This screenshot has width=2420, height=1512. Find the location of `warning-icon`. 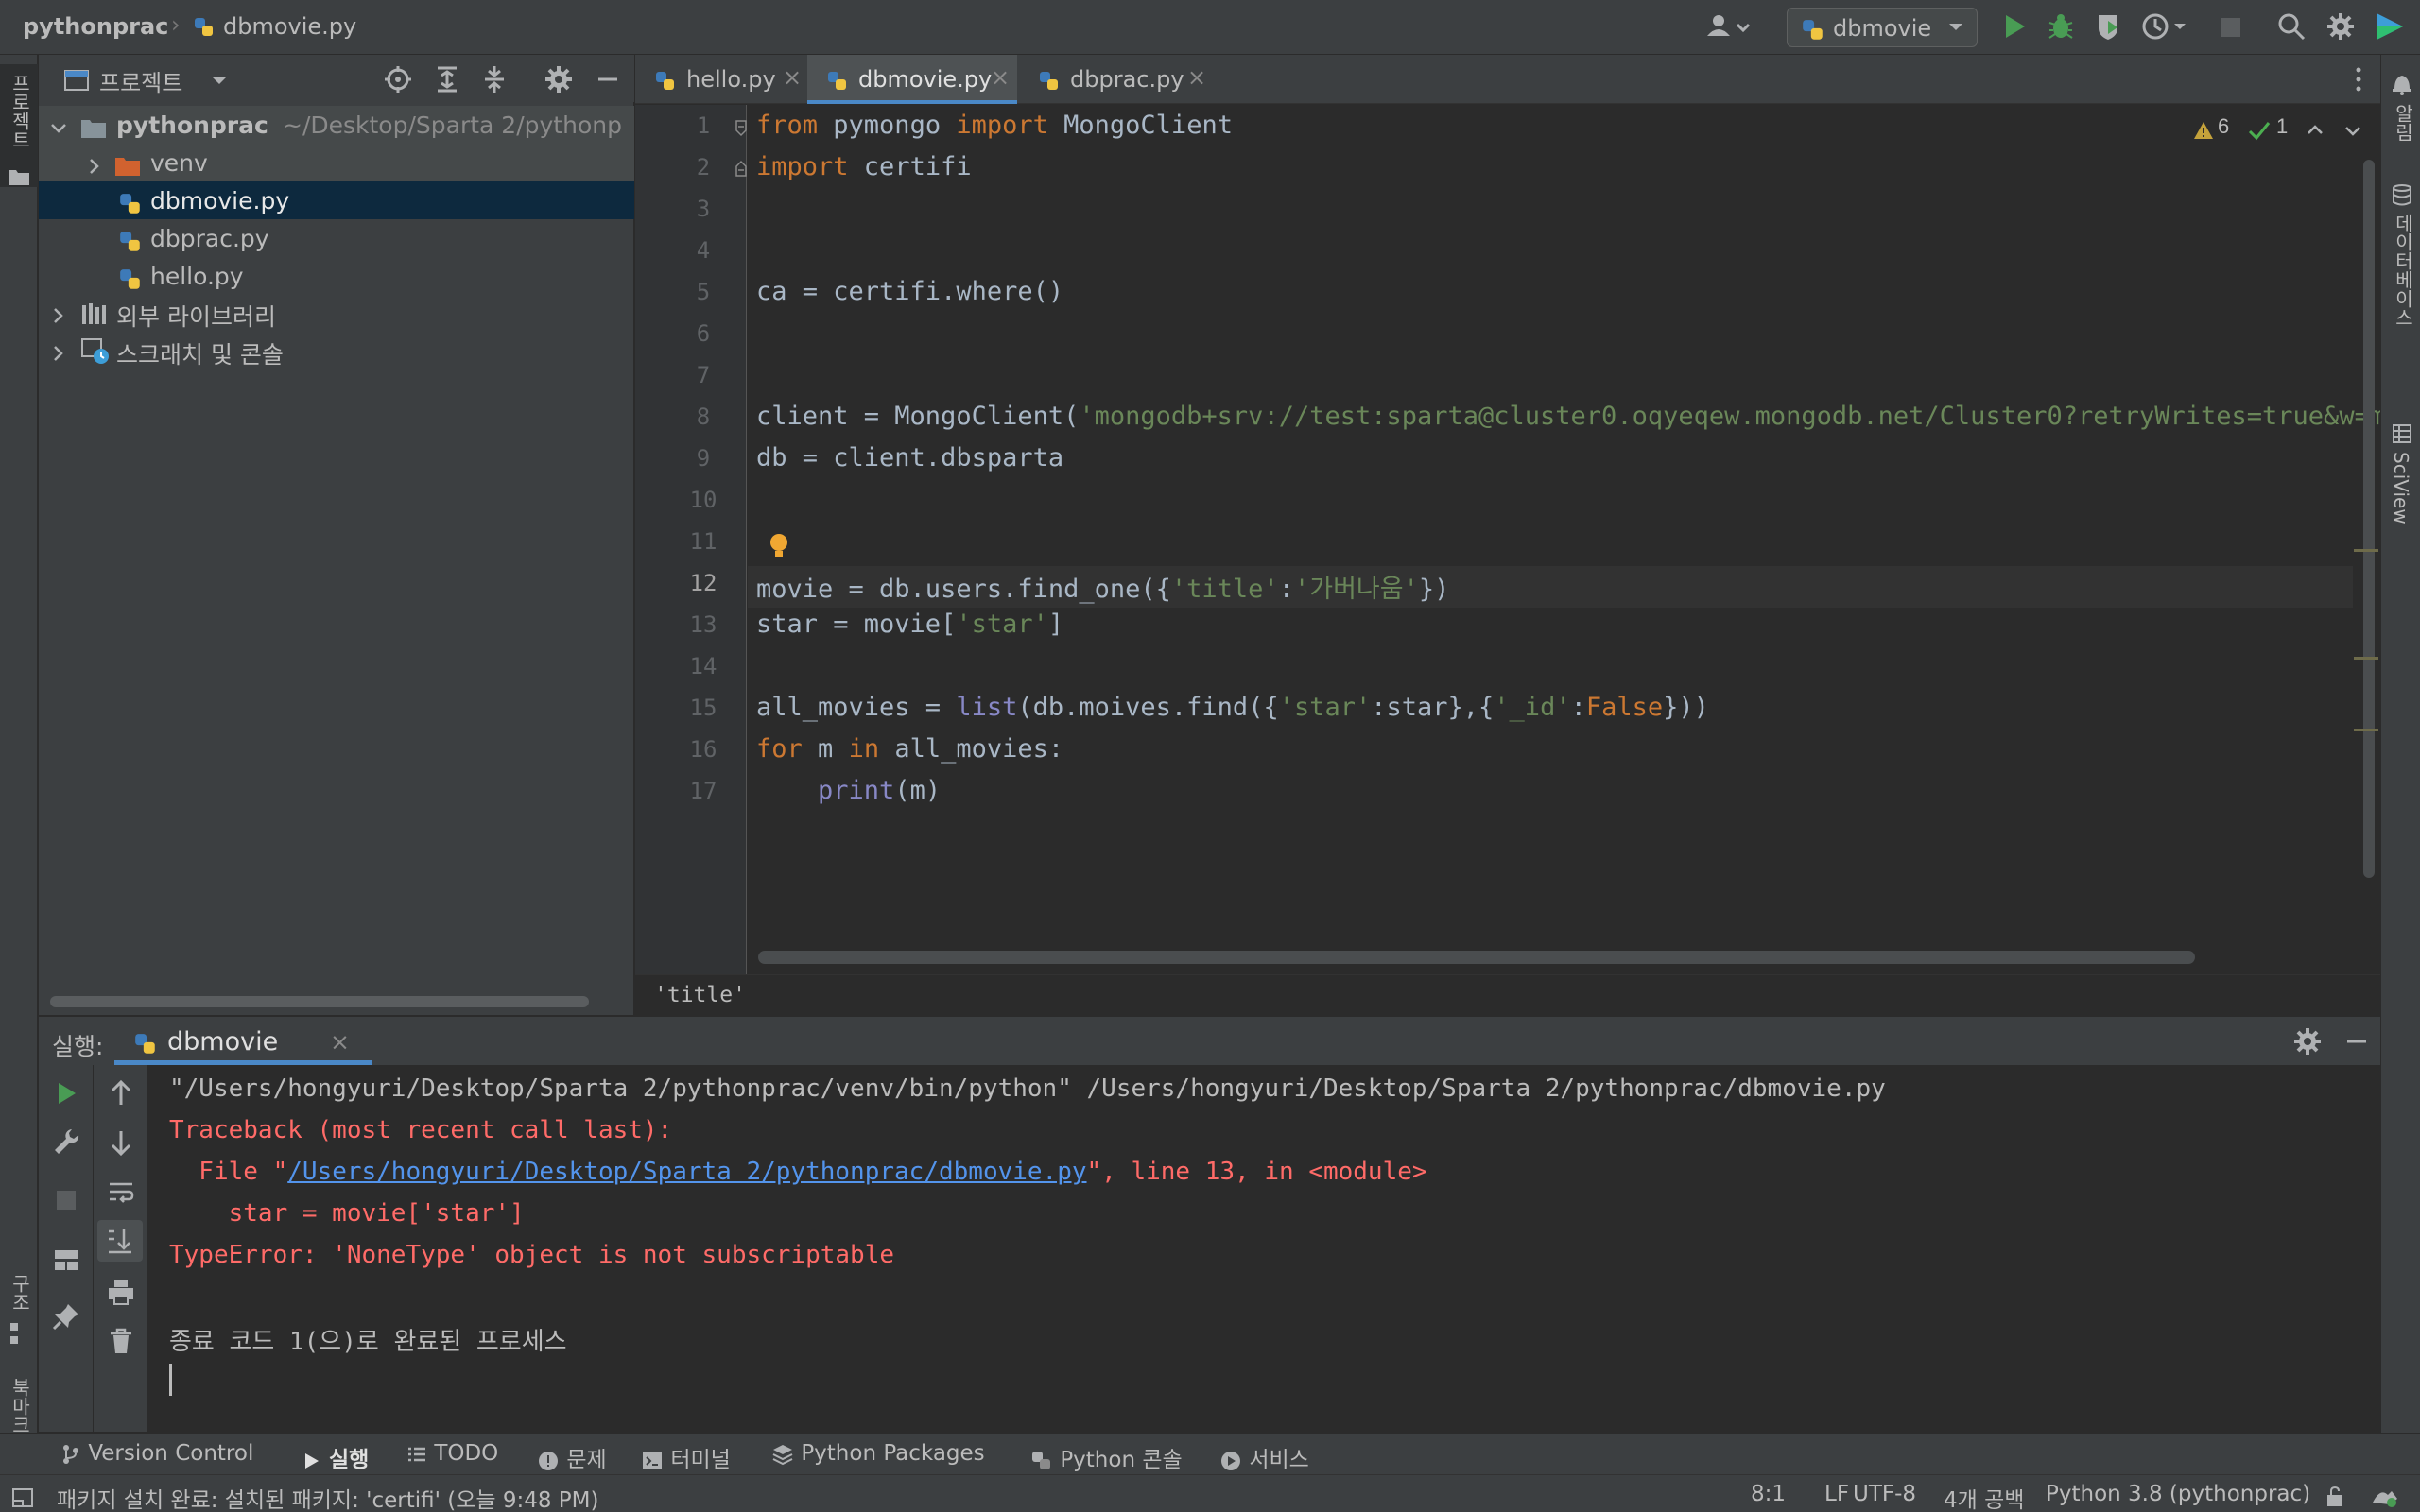

warning-icon is located at coordinates (2203, 129).